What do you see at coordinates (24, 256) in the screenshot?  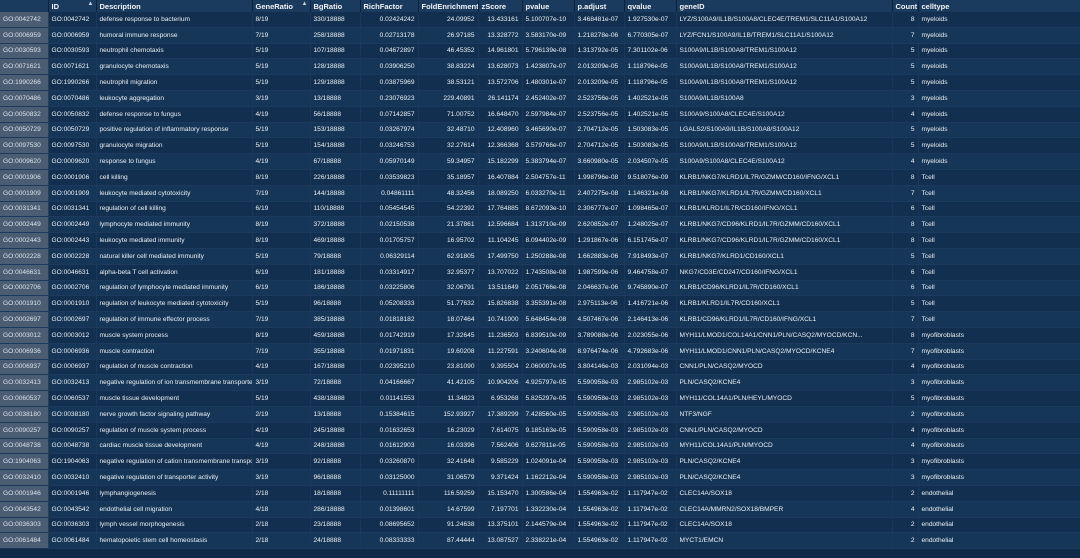 I see `row-name-cell: GO:0002228` at bounding box center [24, 256].